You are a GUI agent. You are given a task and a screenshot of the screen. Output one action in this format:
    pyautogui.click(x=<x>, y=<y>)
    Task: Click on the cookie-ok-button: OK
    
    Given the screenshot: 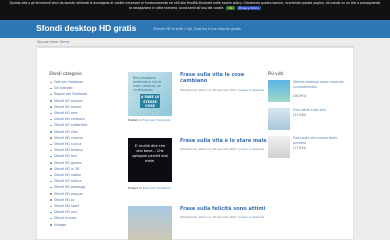 What is the action you would take?
    pyautogui.click(x=230, y=7)
    